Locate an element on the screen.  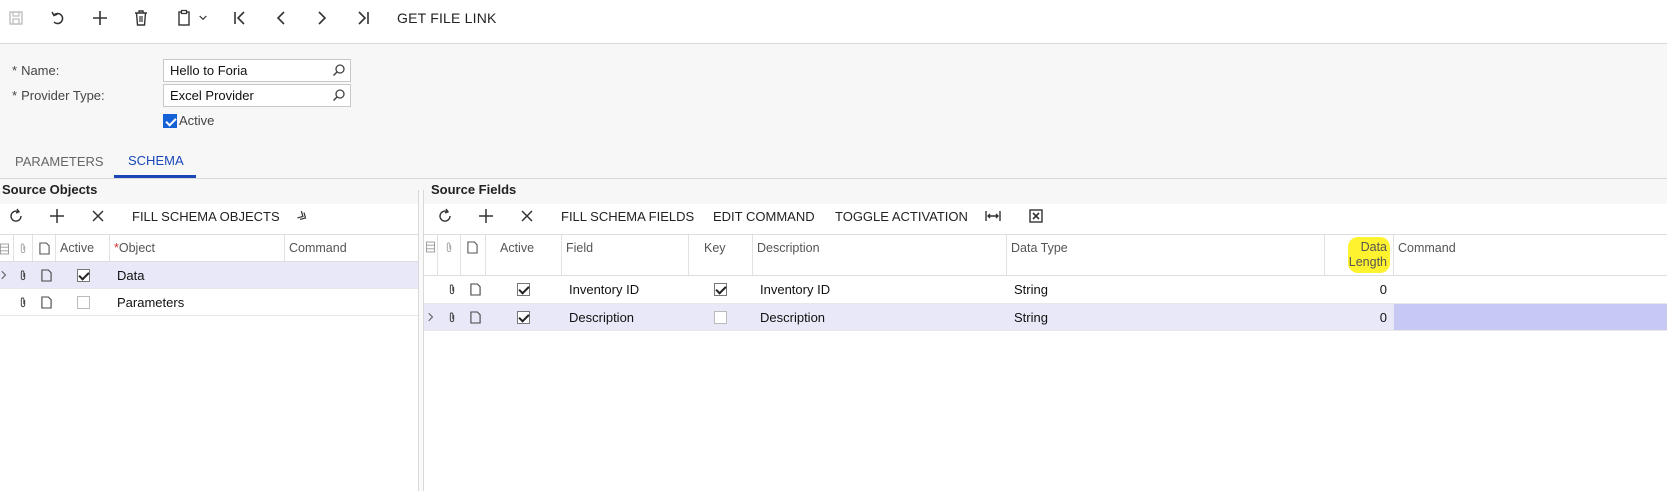
fit-columns-button is located at coordinates (993, 216).